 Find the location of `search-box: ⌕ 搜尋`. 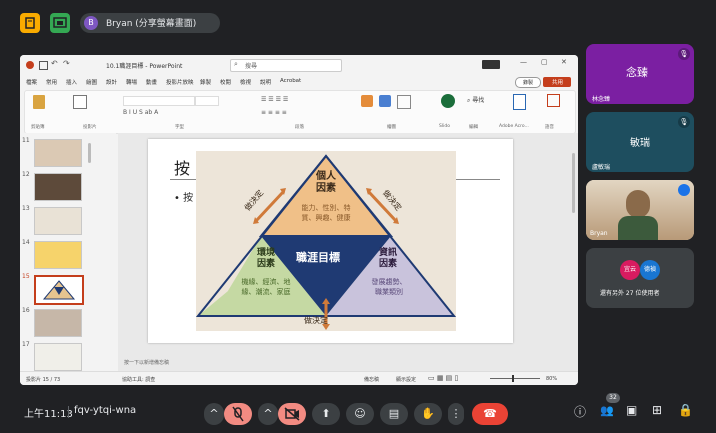

search-box: ⌕ 搜尋 is located at coordinates (286, 65).